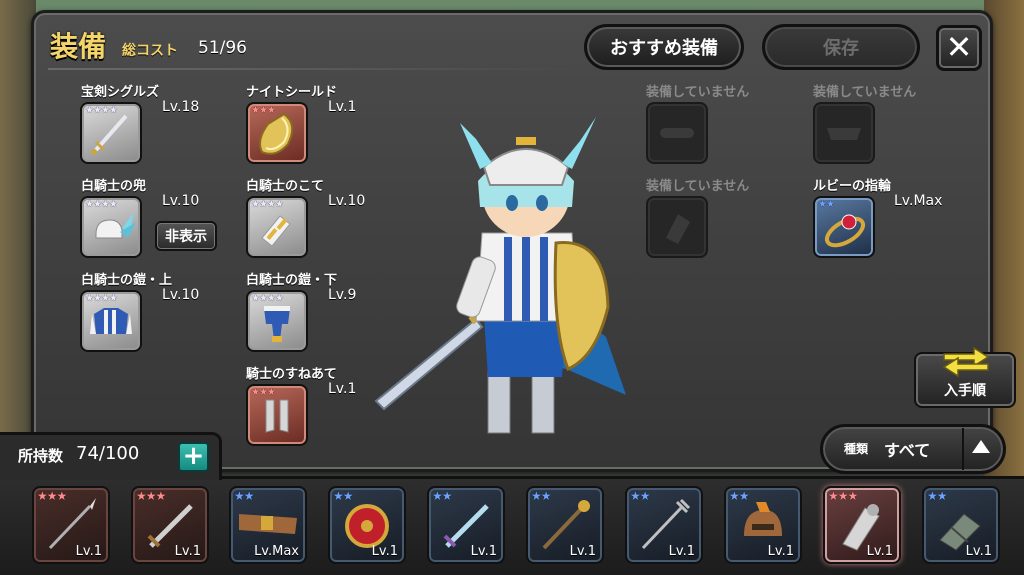  Describe the element at coordinates (313, 69) in the screenshot. I see `title-divider` at that location.